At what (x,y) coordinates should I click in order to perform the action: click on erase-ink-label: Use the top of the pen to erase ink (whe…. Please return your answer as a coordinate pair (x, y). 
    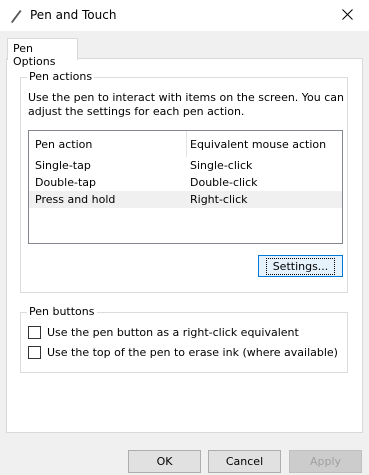
    Looking at the image, I should click on (192, 352).